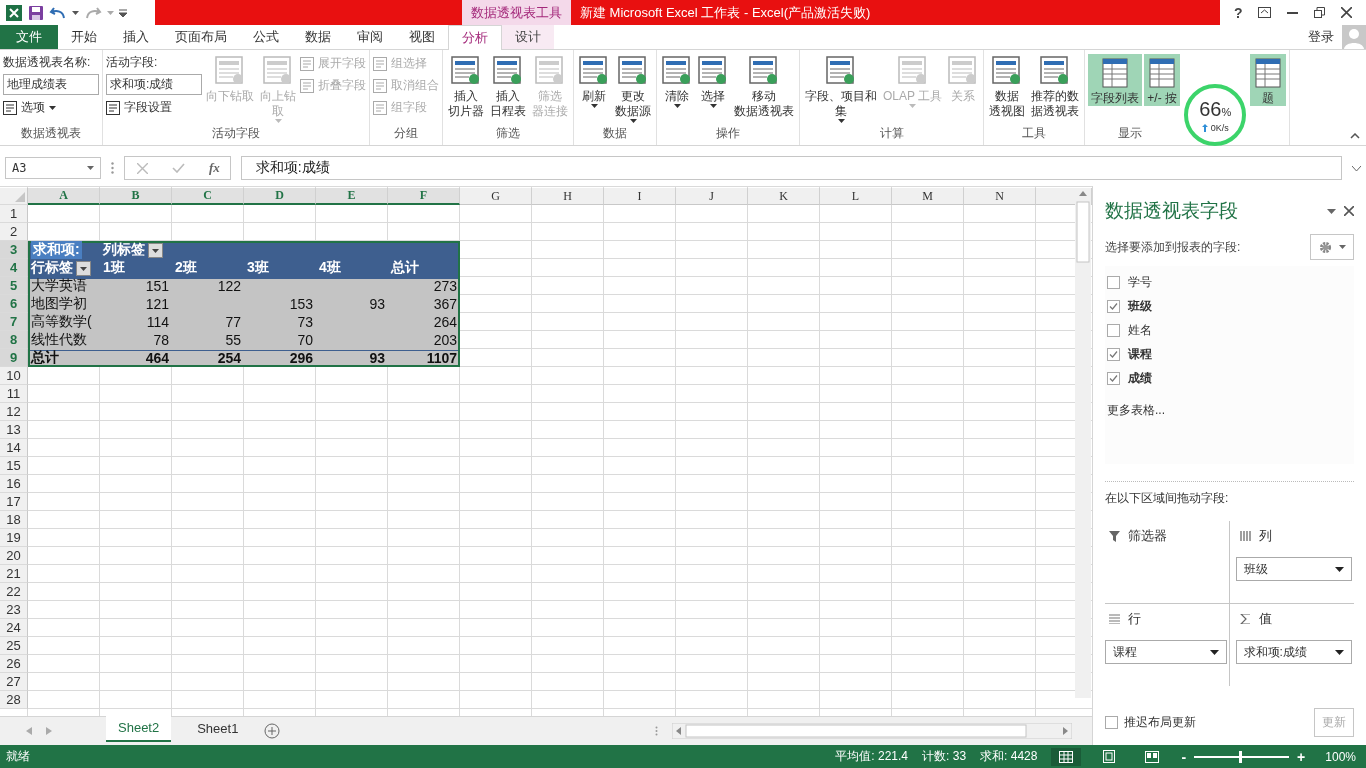 This screenshot has height=768, width=1366. What do you see at coordinates (53, 168) in the screenshot?
I see `name-box: A3` at bounding box center [53, 168].